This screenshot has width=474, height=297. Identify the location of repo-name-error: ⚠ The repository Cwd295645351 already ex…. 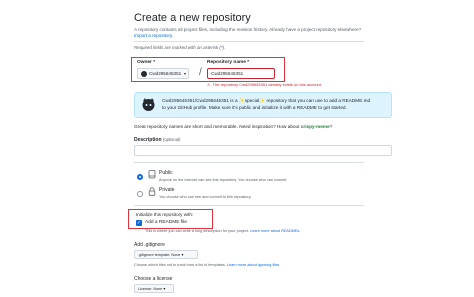
(264, 84).